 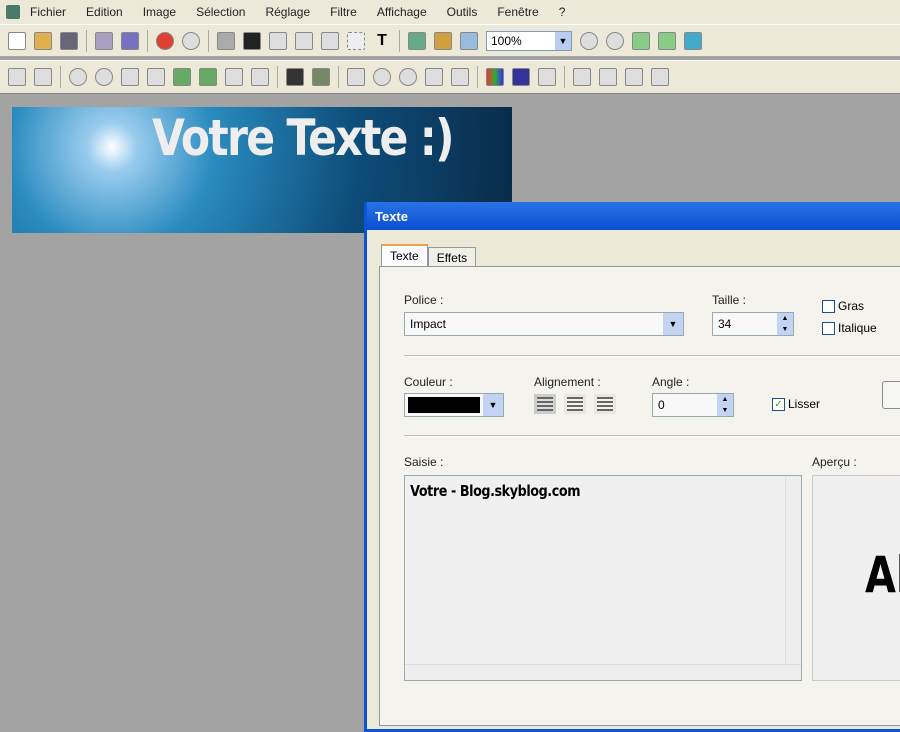 What do you see at coordinates (304, 40) in the screenshot?
I see `duplicate-icon` at bounding box center [304, 40].